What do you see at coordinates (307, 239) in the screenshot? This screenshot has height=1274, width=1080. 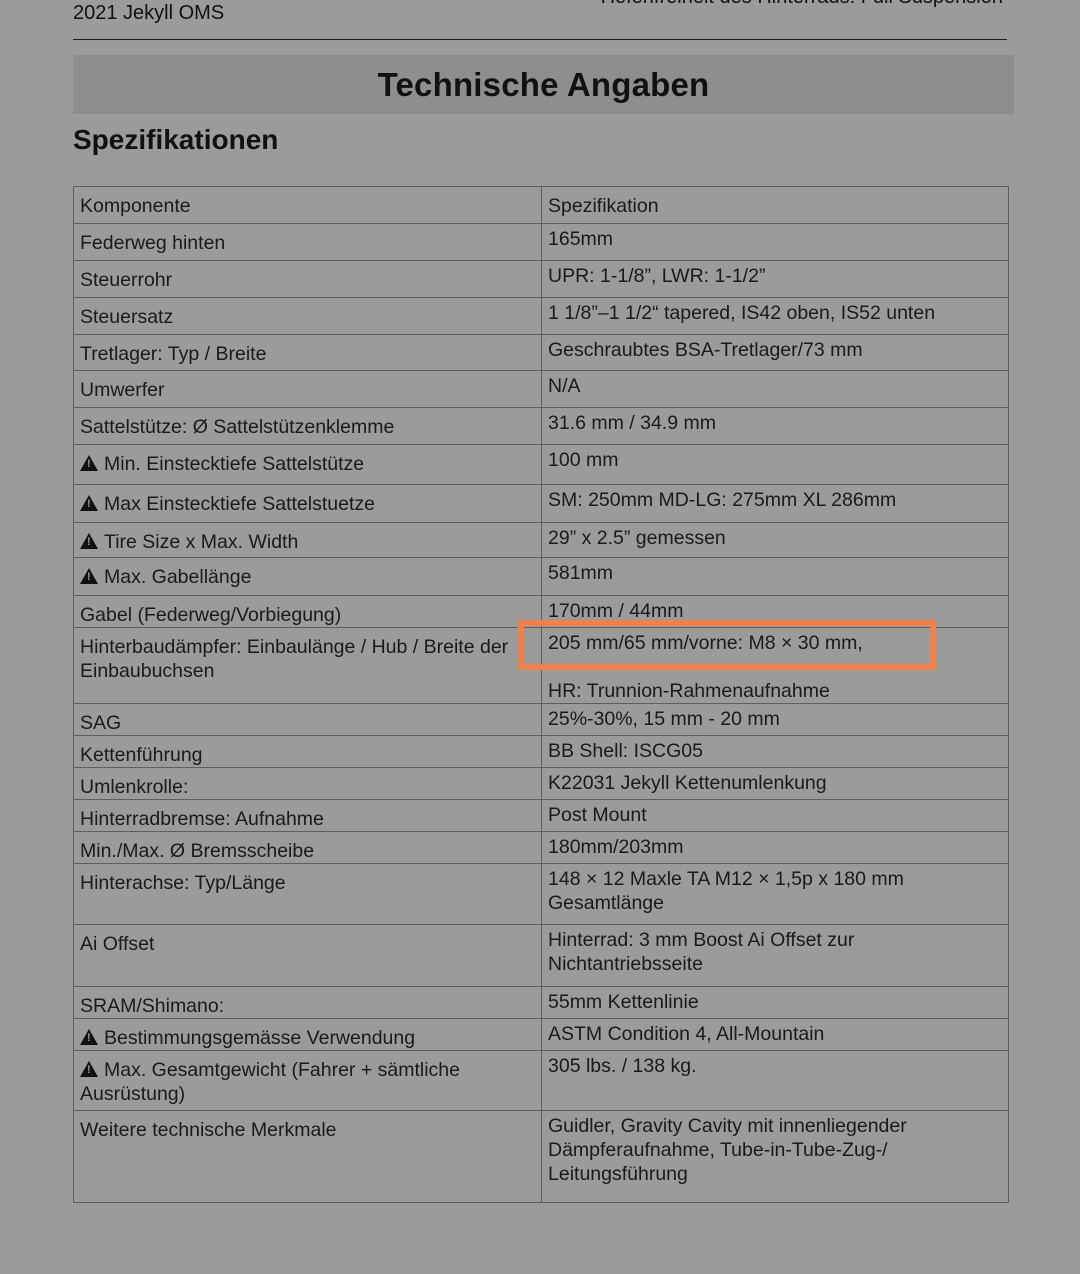 I see `component-label: Federweg hinten` at bounding box center [307, 239].